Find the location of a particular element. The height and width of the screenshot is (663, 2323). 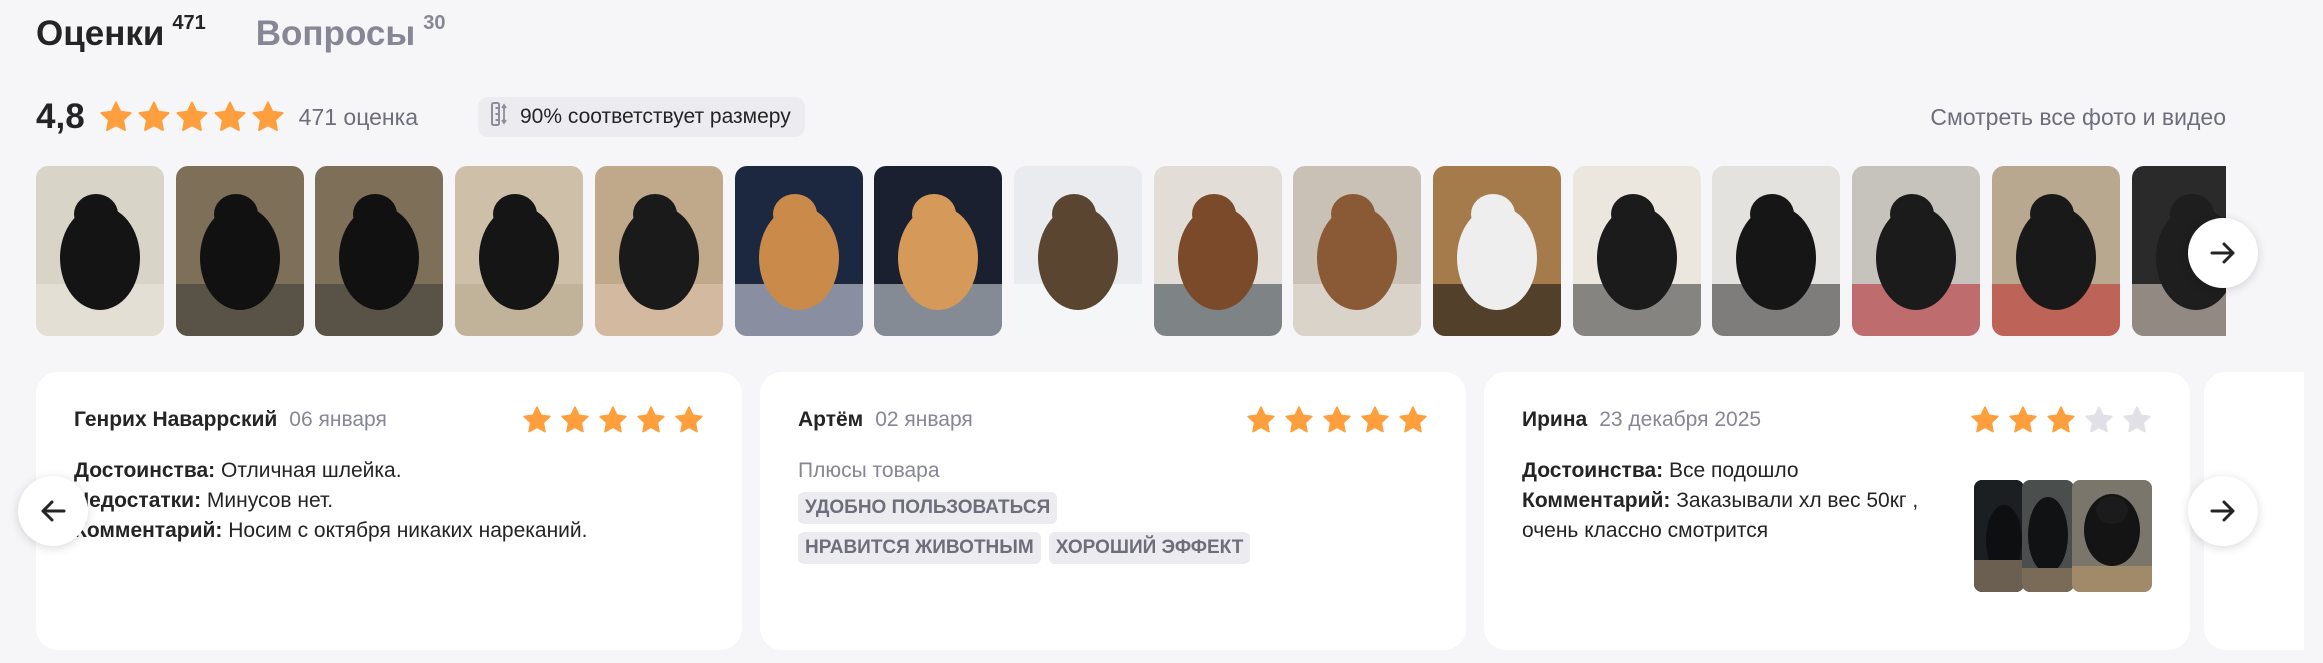

photo-black-dog-blurry is located at coordinates (658, 251).